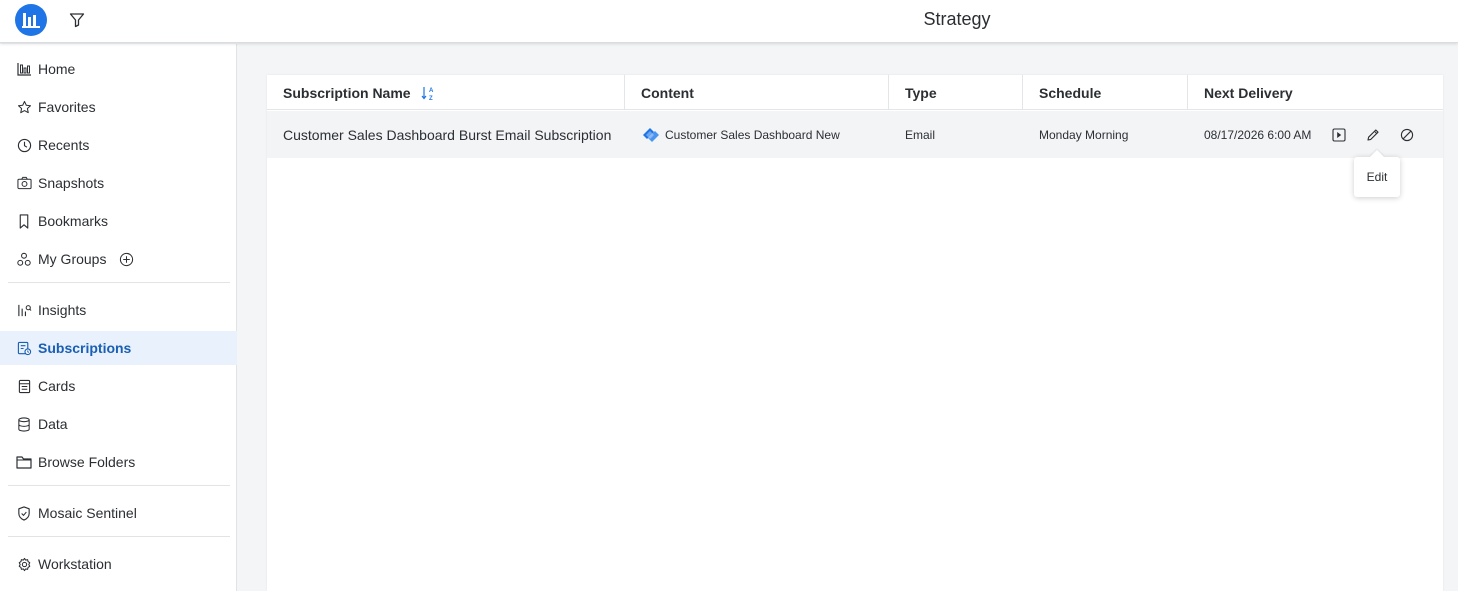  Describe the element at coordinates (347, 92) in the screenshot. I see `column-header-label: Subscription Name` at that location.